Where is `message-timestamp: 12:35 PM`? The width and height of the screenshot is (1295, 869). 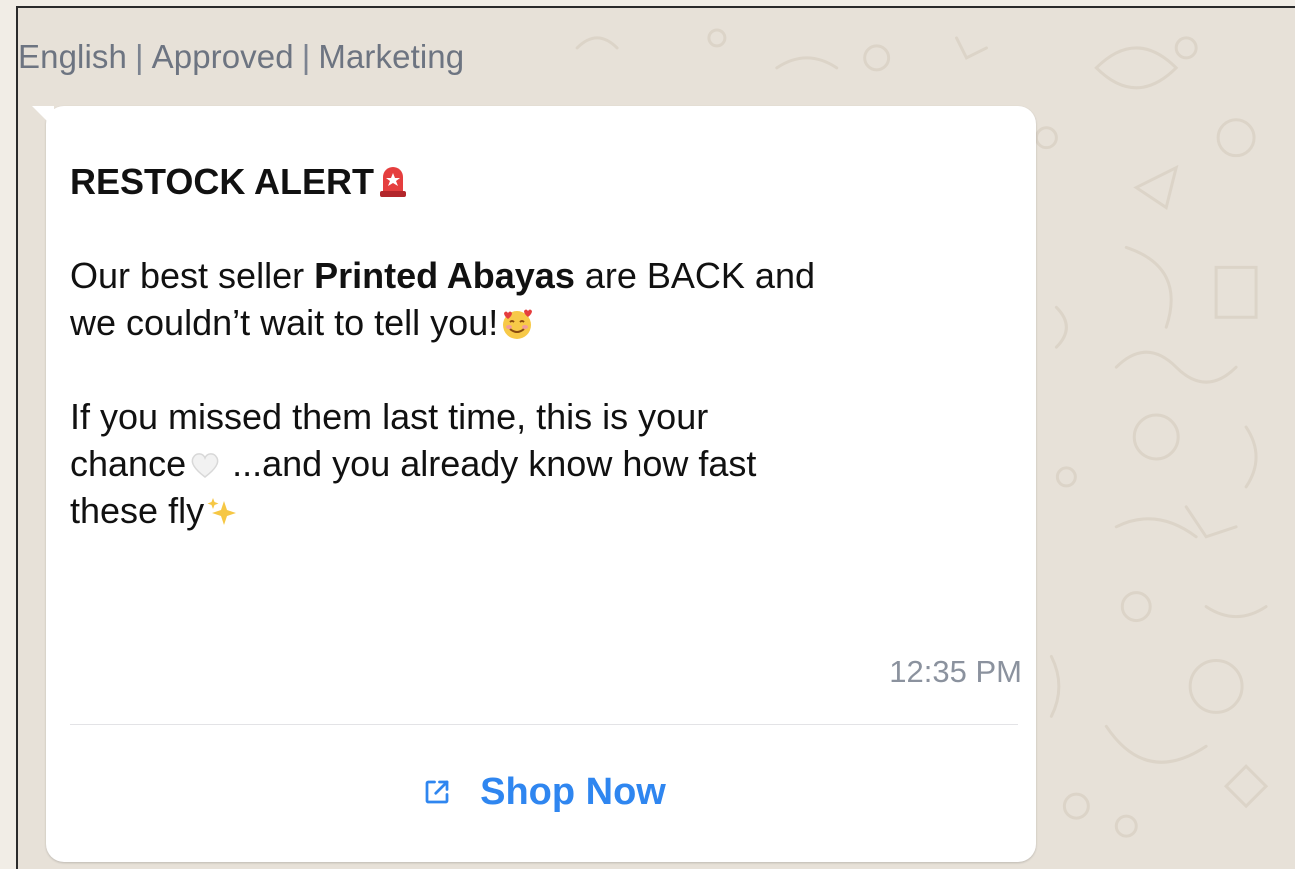 message-timestamp: 12:35 PM is located at coordinates (955, 671).